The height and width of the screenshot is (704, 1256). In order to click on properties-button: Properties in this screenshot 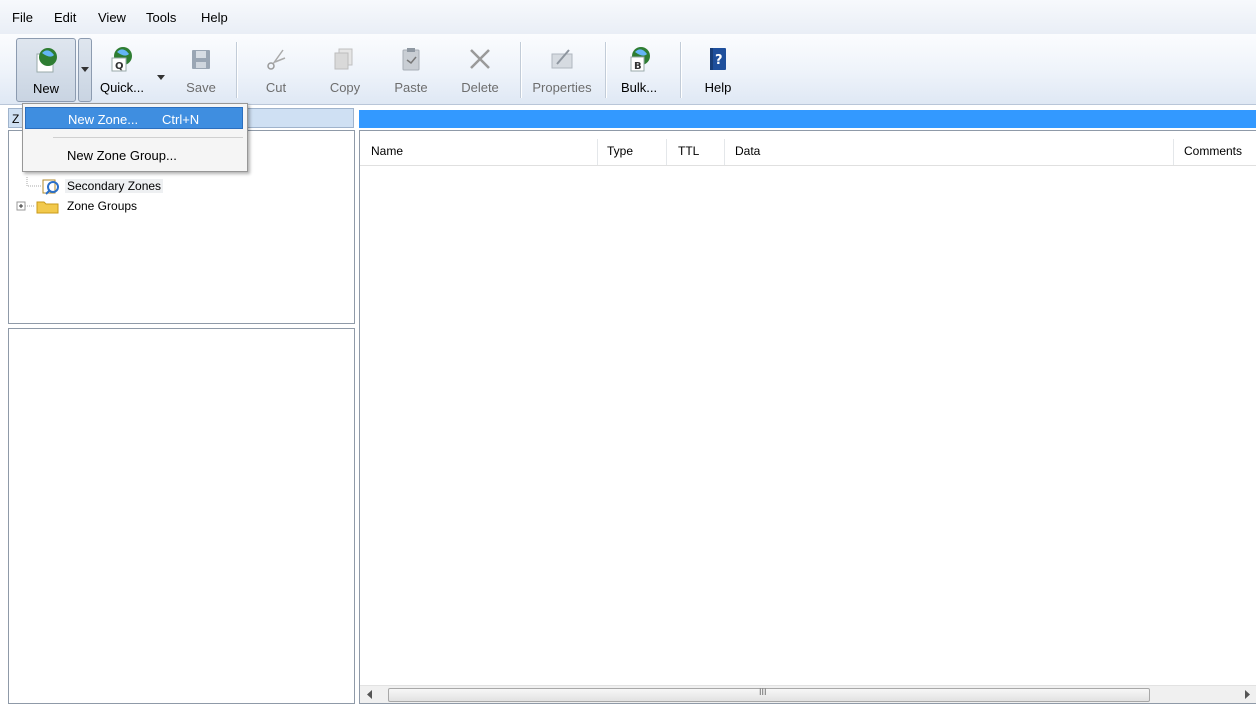, I will do `click(562, 69)`.